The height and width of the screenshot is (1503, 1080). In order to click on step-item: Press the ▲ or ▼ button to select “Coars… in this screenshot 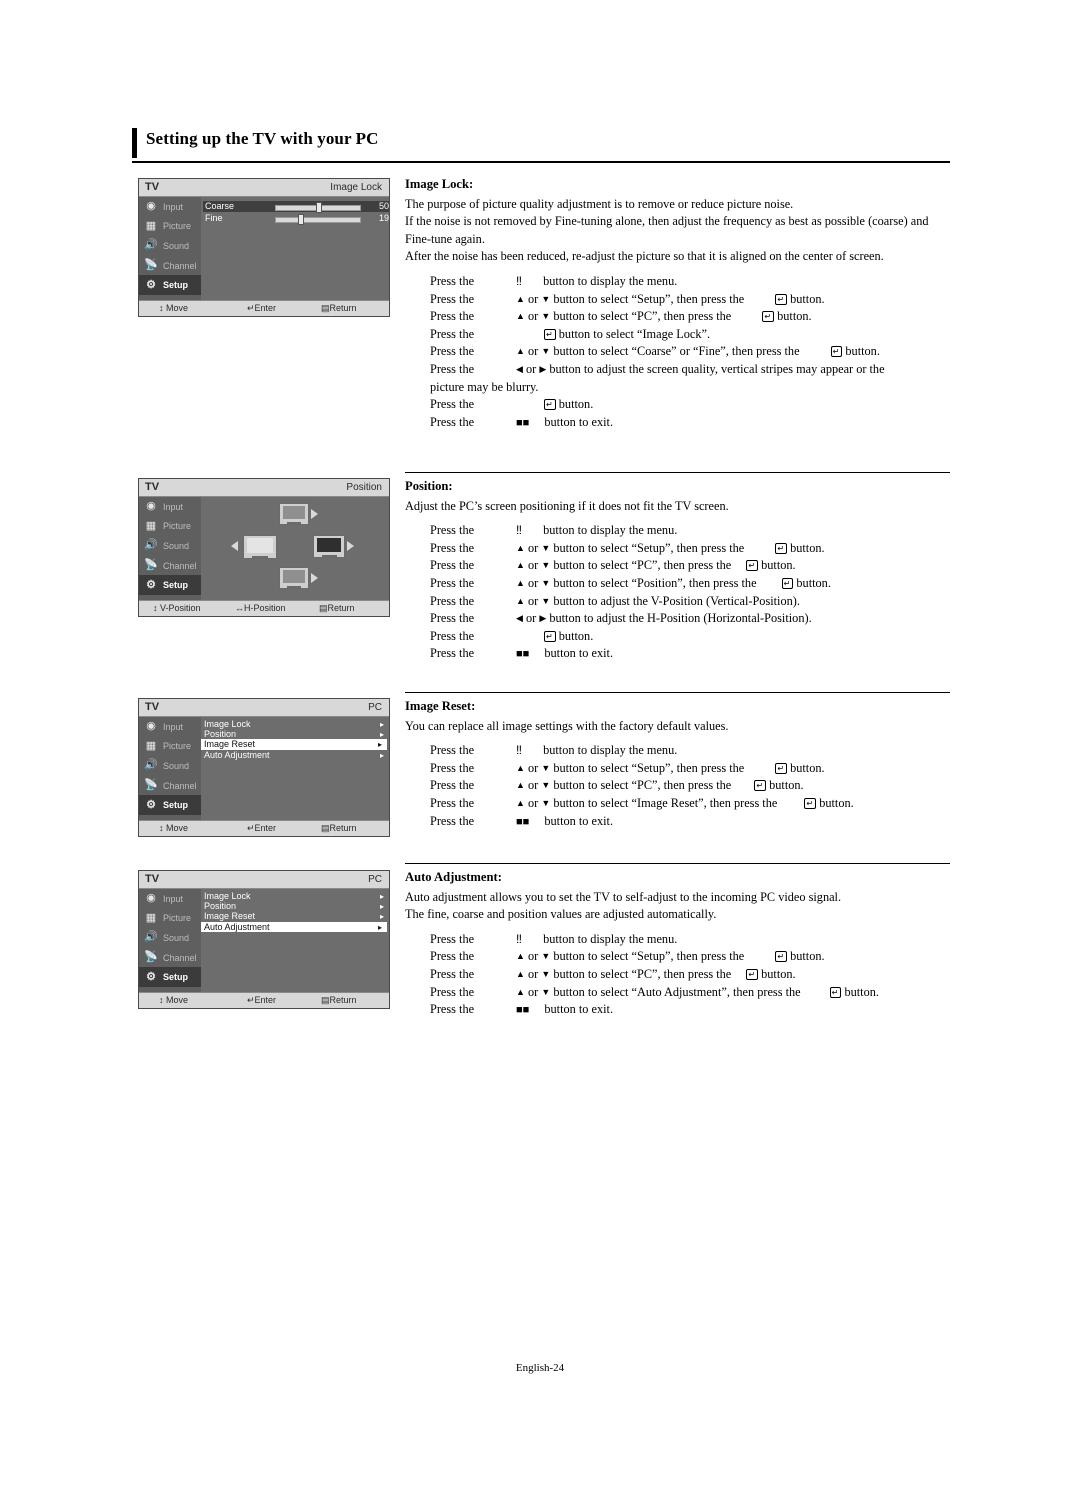, I will do `click(677, 352)`.